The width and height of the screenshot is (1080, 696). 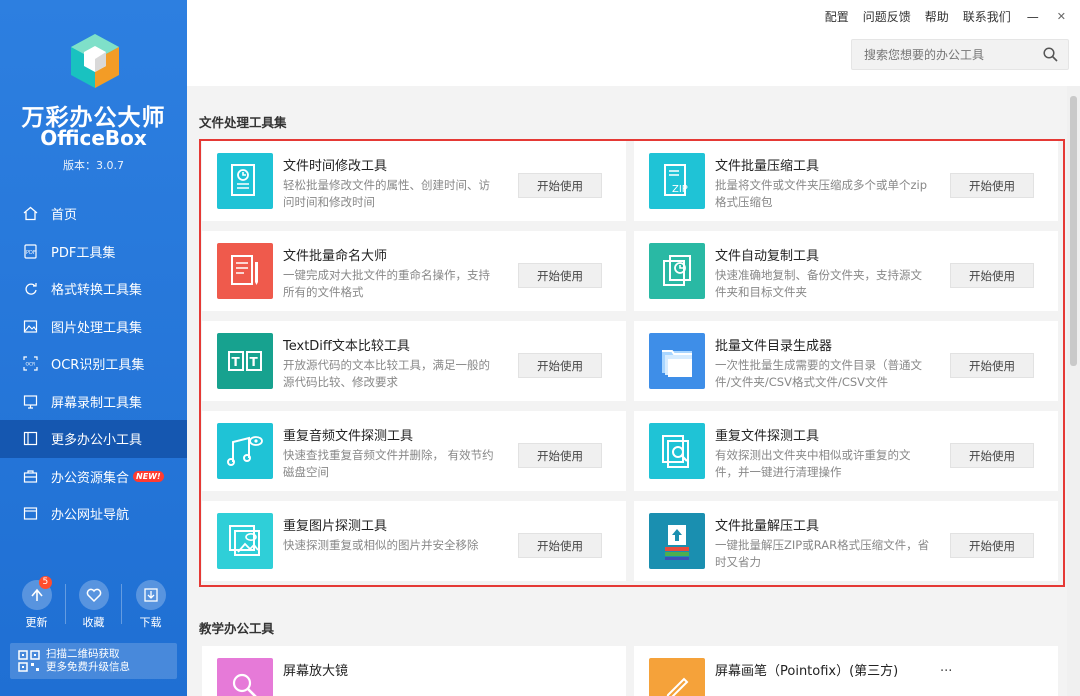 I want to click on top-links: 配置 问题反馈 帮助 联系我们 — ✕, so click(x=938, y=16).